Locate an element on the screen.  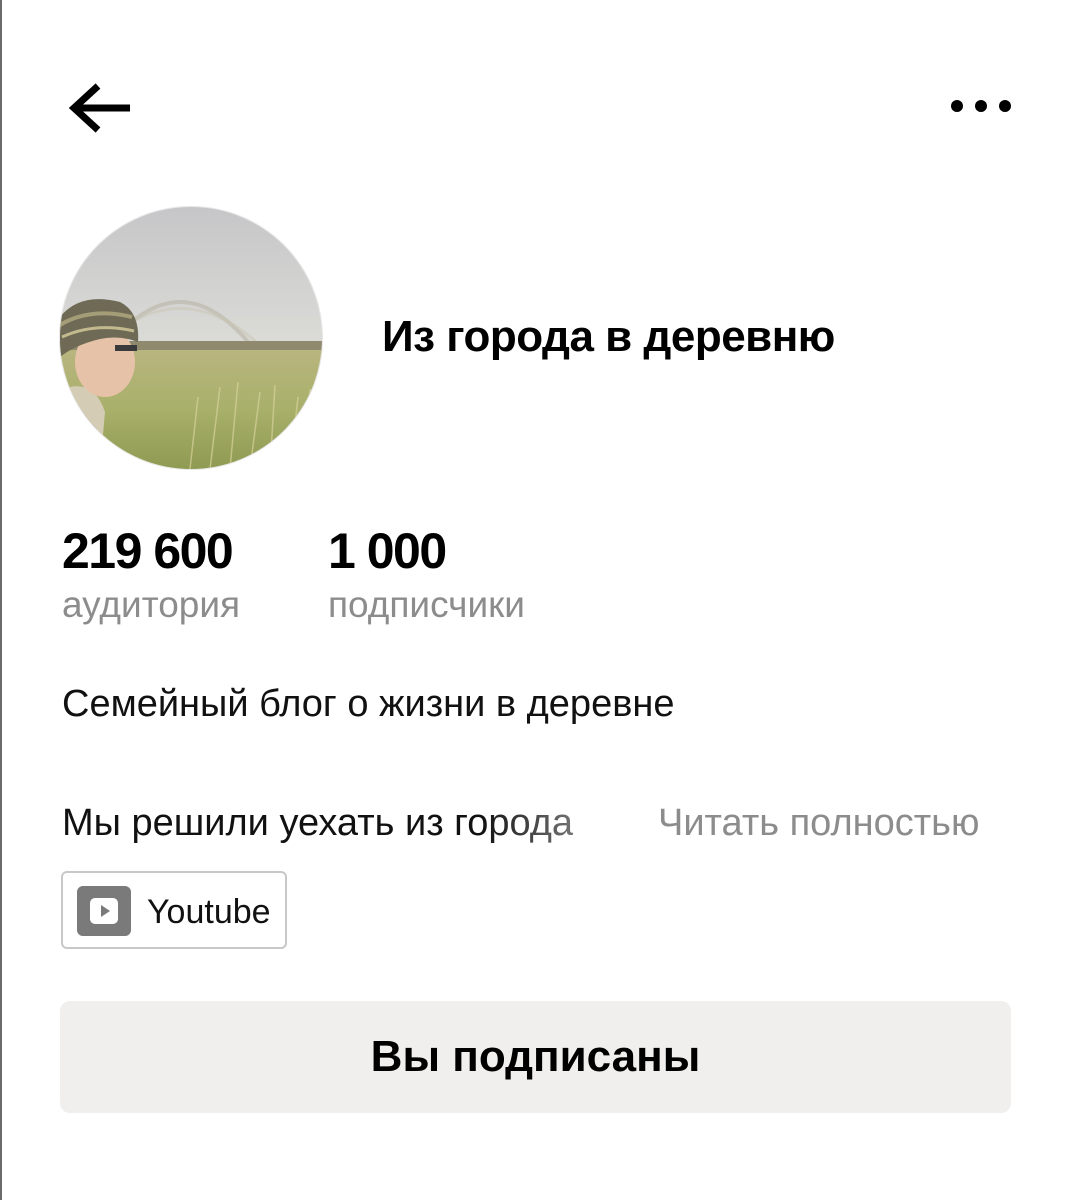
arrow-left-icon is located at coordinates (99, 108).